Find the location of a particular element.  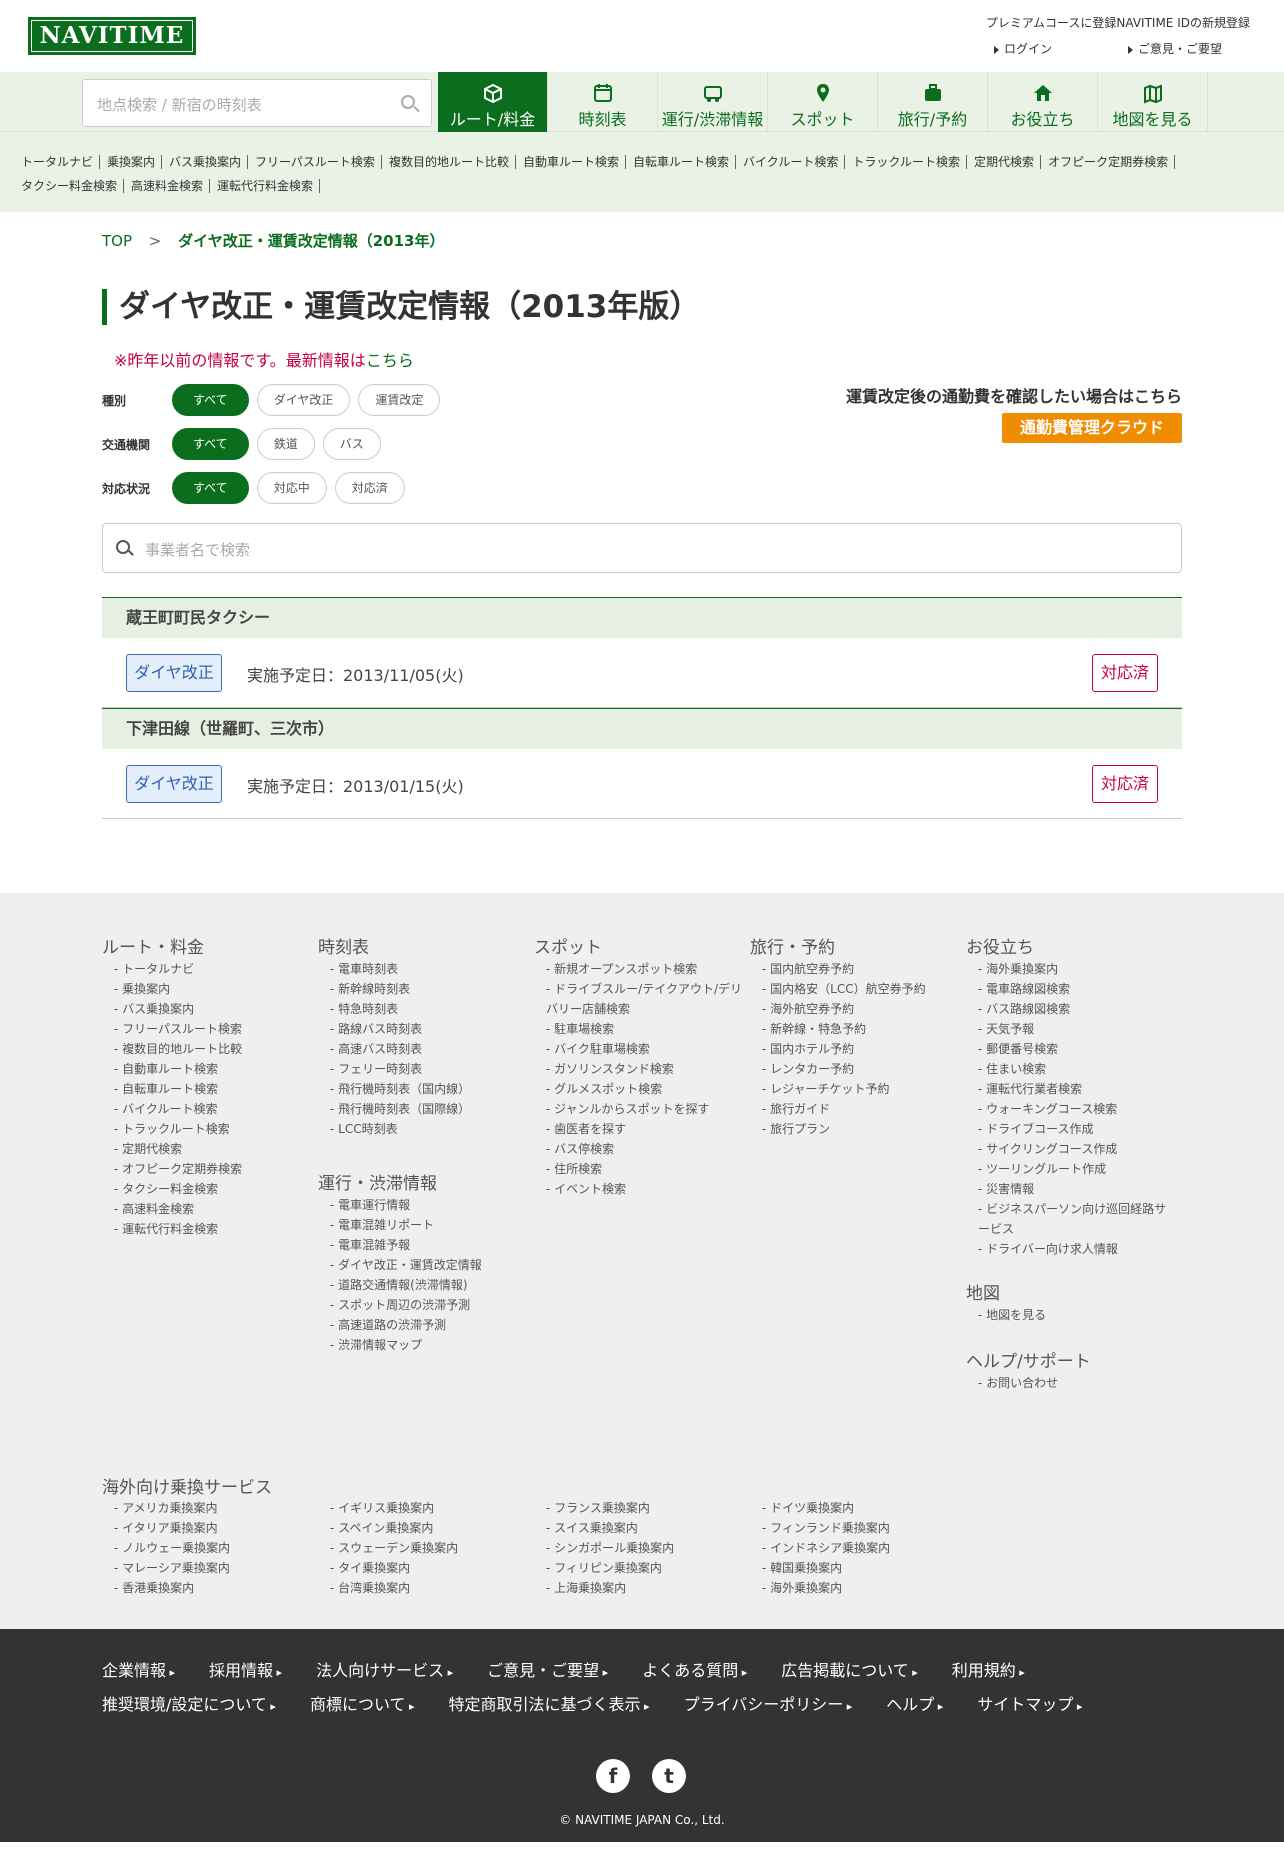

subnav-link: 自転車ルート検索 is located at coordinates (684, 162).